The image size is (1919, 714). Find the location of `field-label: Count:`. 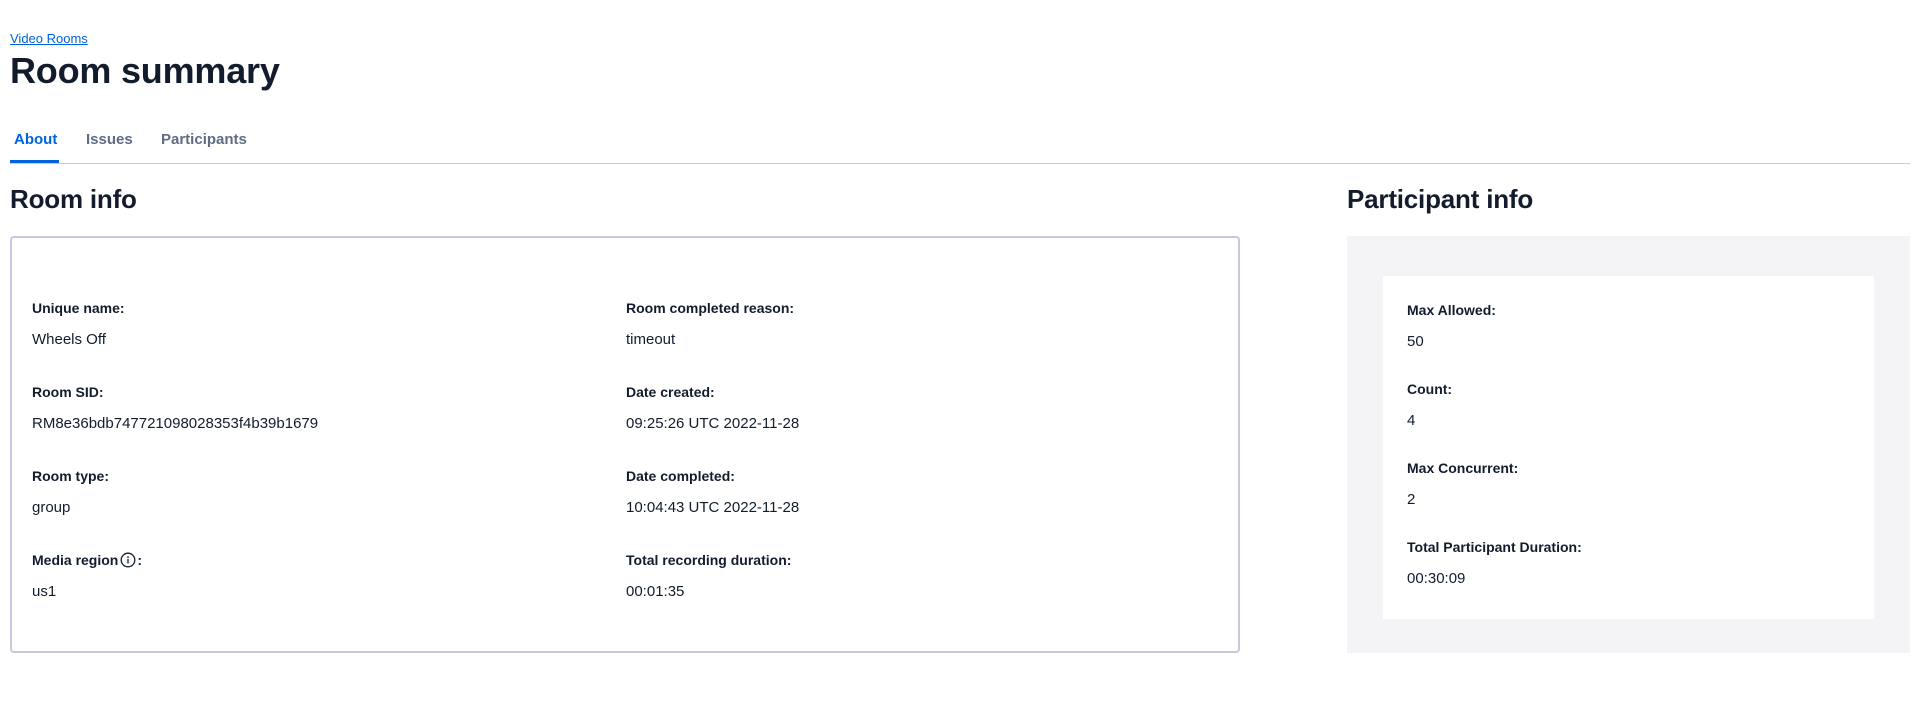

field-label: Count: is located at coordinates (1430, 389).